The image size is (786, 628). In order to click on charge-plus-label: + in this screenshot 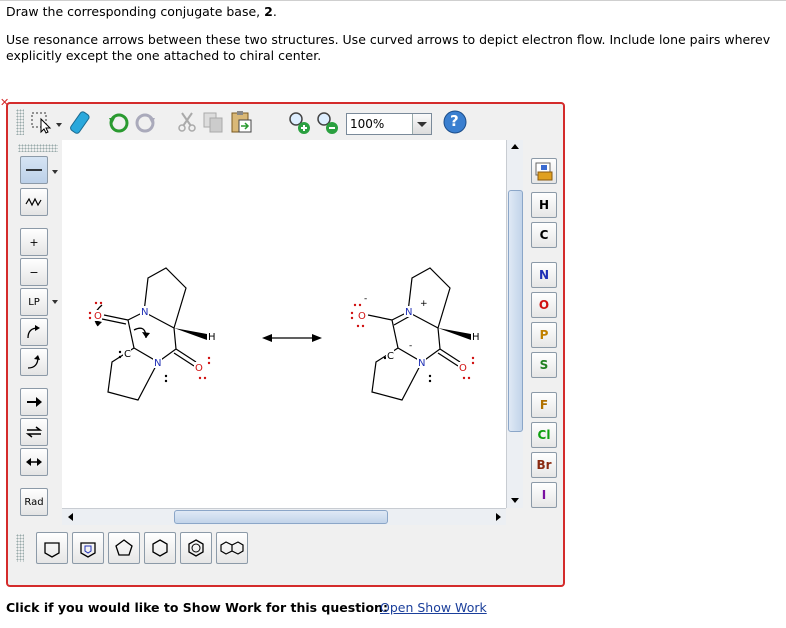, I will do `click(34, 242)`.